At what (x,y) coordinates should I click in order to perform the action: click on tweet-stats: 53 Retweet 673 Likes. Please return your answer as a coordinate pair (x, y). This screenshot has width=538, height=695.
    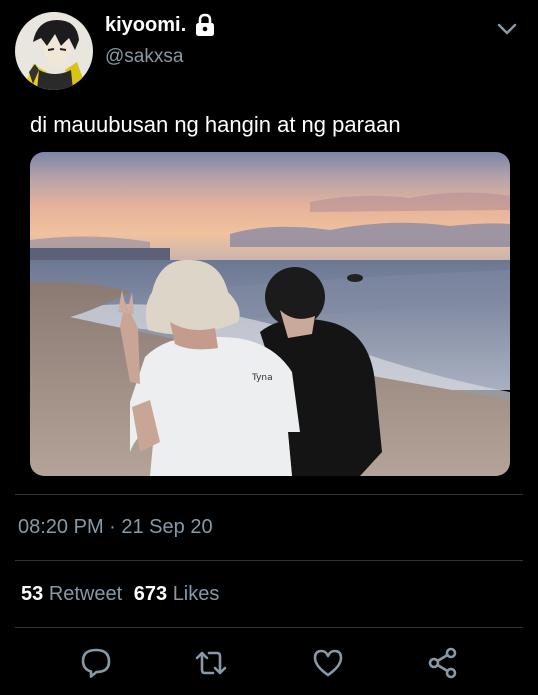
    Looking at the image, I should click on (120, 594).